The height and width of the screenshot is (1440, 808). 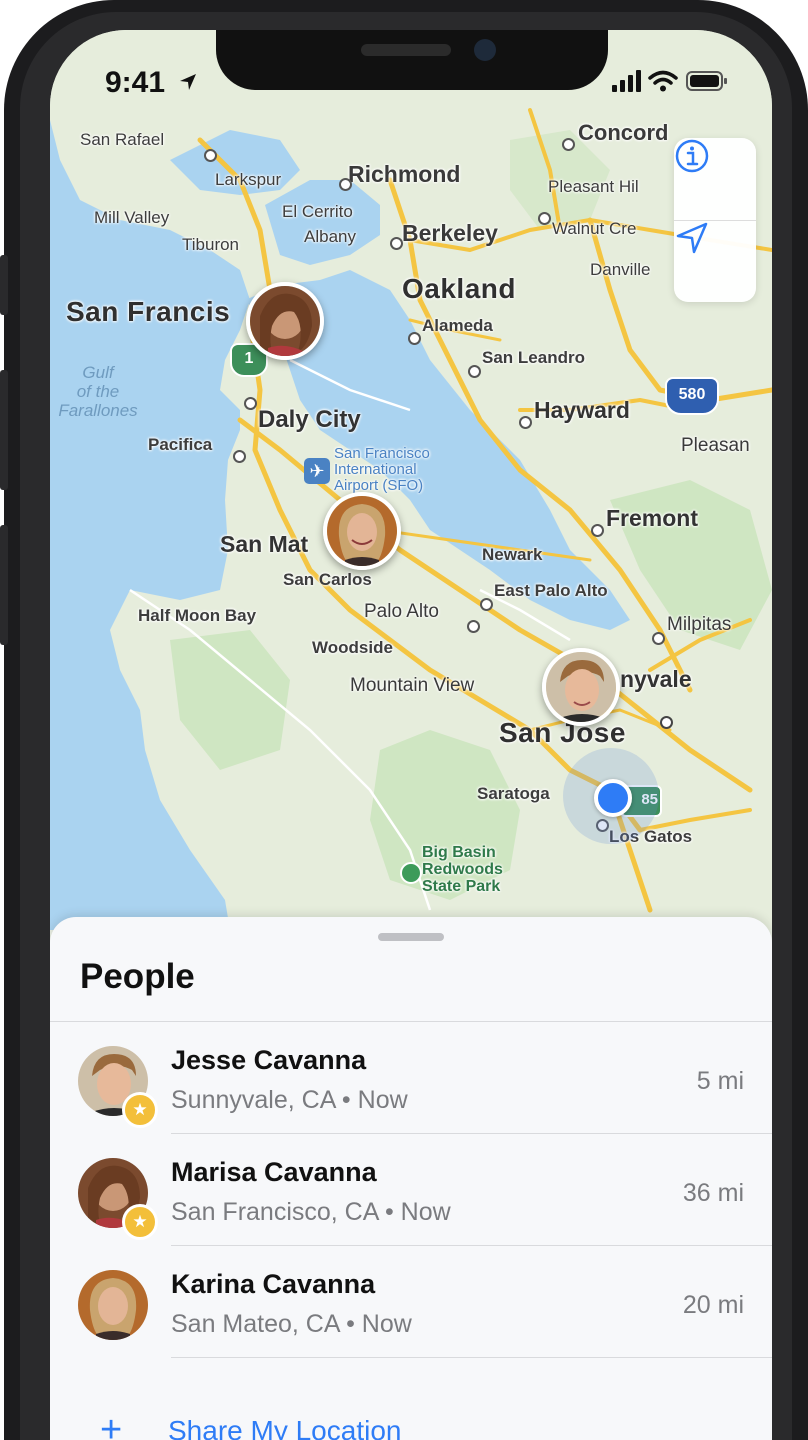 I want to click on map-label-pleasanton: Pleasan, so click(x=715, y=445).